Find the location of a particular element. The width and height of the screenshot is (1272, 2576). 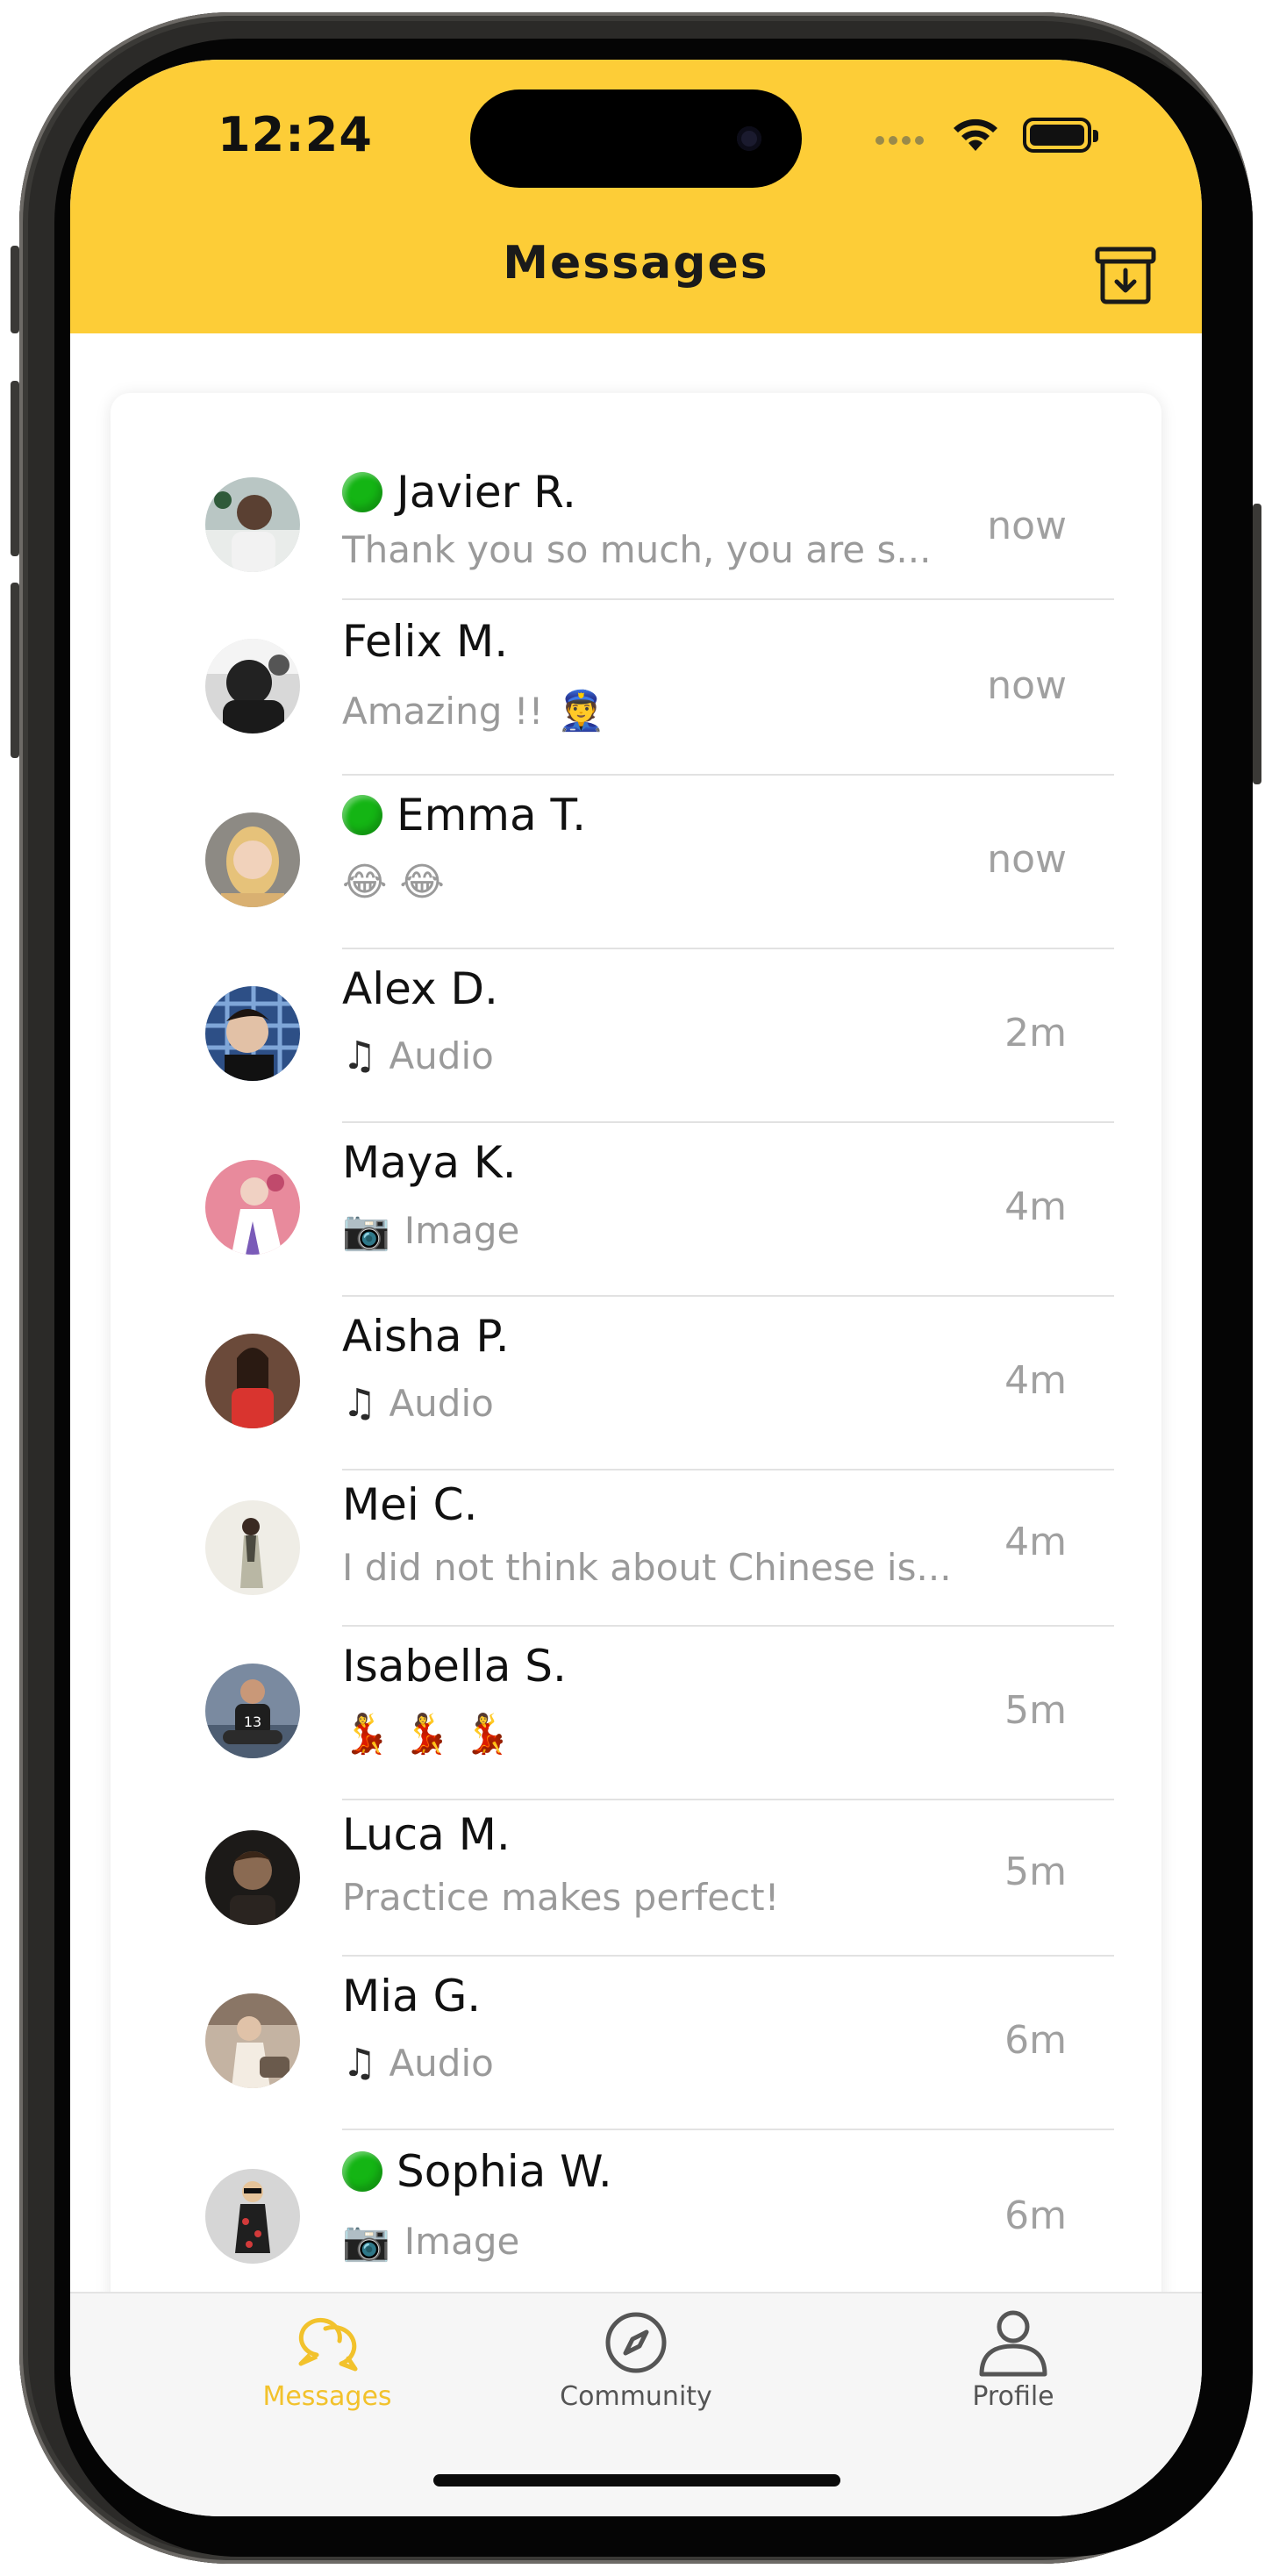

status-time: 12:24 is located at coordinates (295, 134).